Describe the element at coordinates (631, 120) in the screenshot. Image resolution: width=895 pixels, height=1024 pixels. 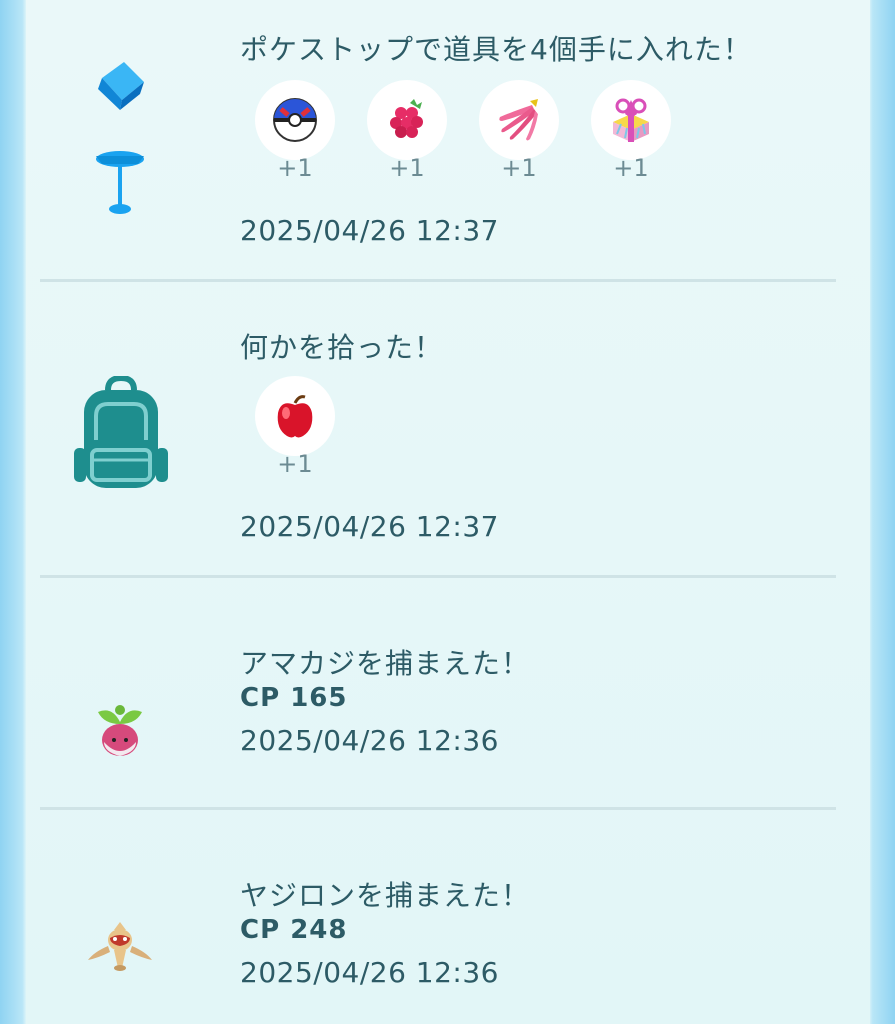
I see `gift-icon` at that location.